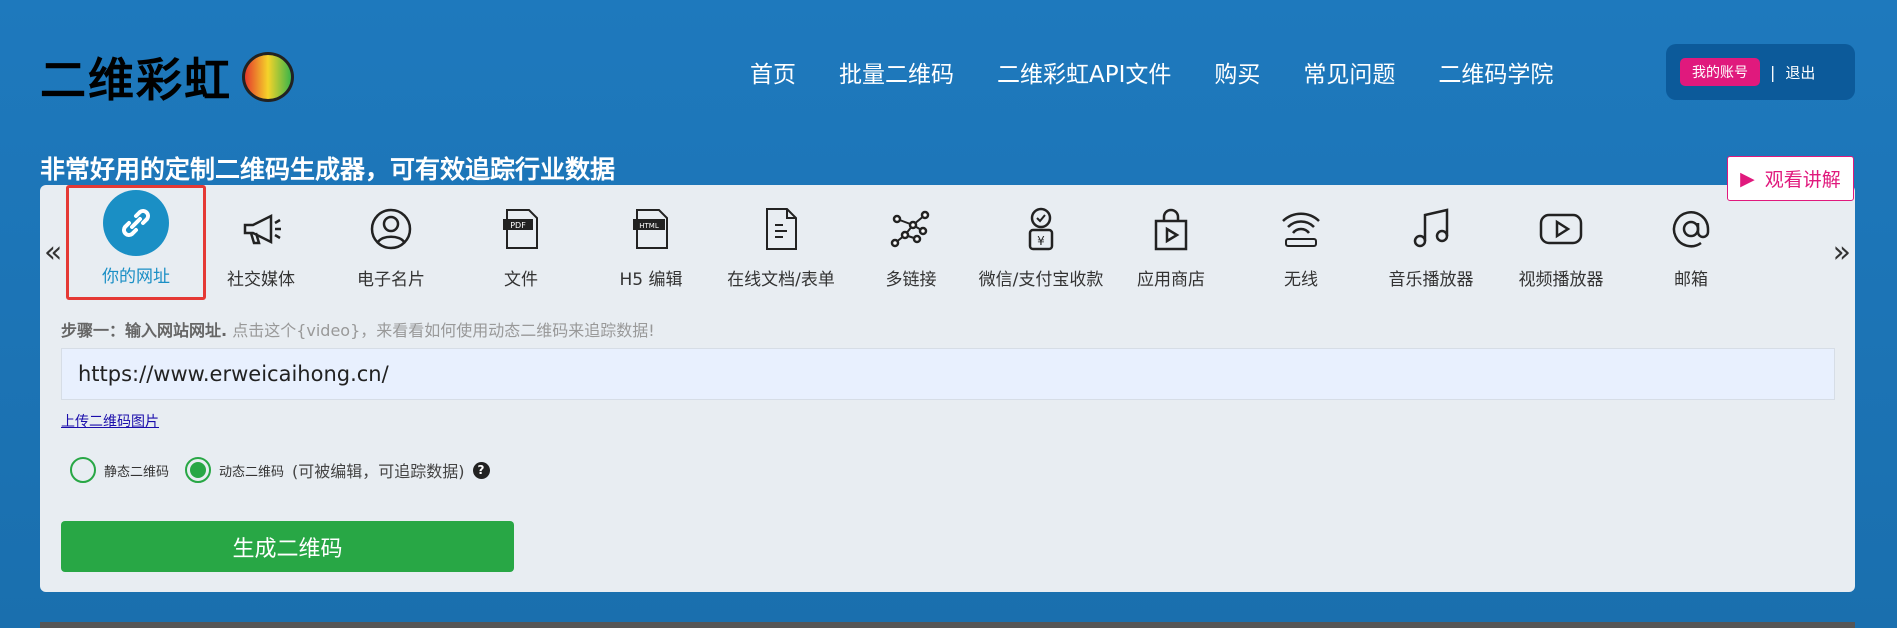  Describe the element at coordinates (1691, 229) in the screenshot. I see `at-icon` at that location.